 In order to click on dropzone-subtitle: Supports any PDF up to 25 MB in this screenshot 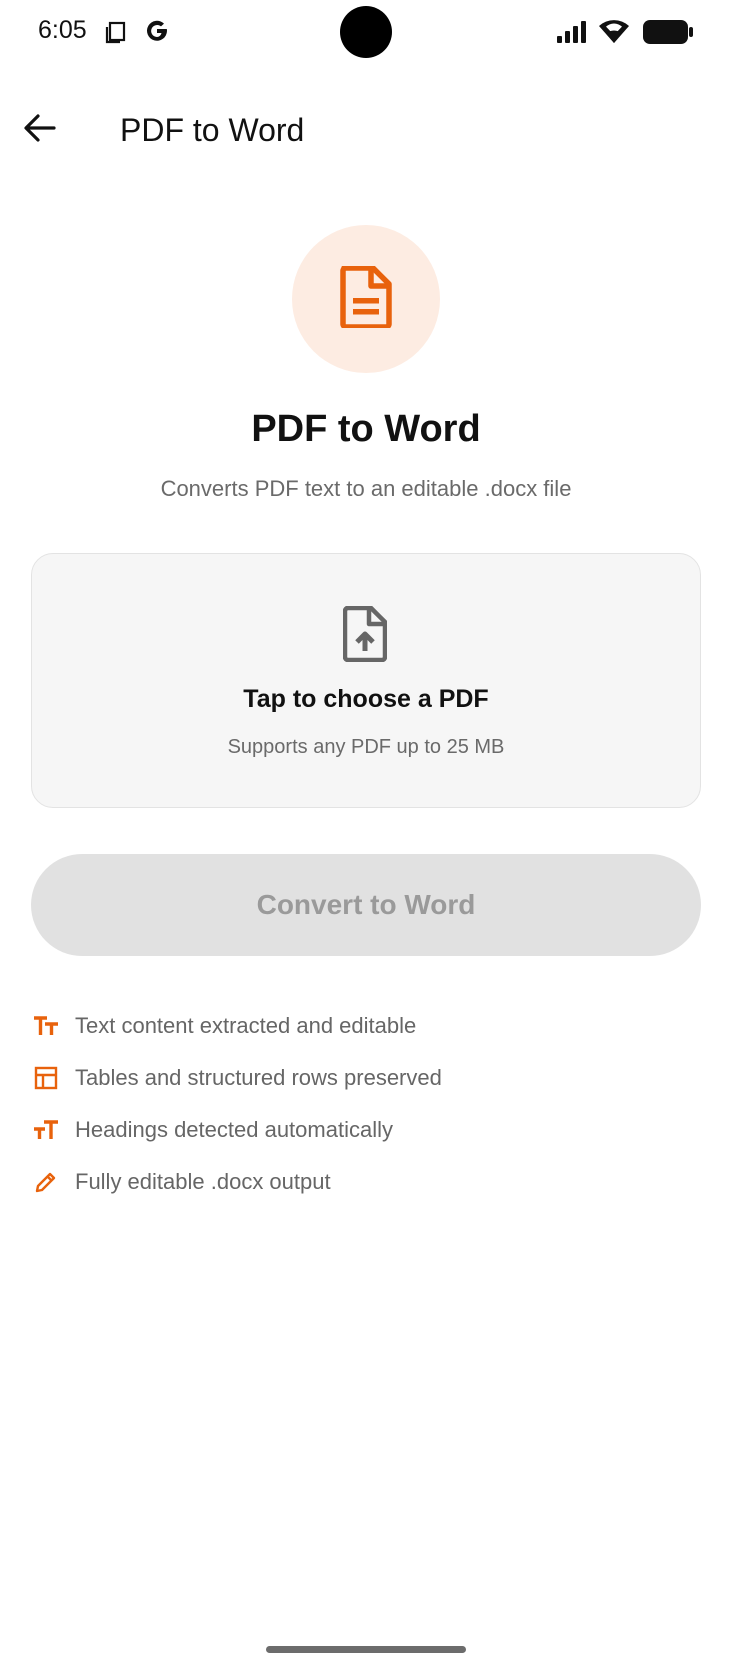, I will do `click(366, 747)`.